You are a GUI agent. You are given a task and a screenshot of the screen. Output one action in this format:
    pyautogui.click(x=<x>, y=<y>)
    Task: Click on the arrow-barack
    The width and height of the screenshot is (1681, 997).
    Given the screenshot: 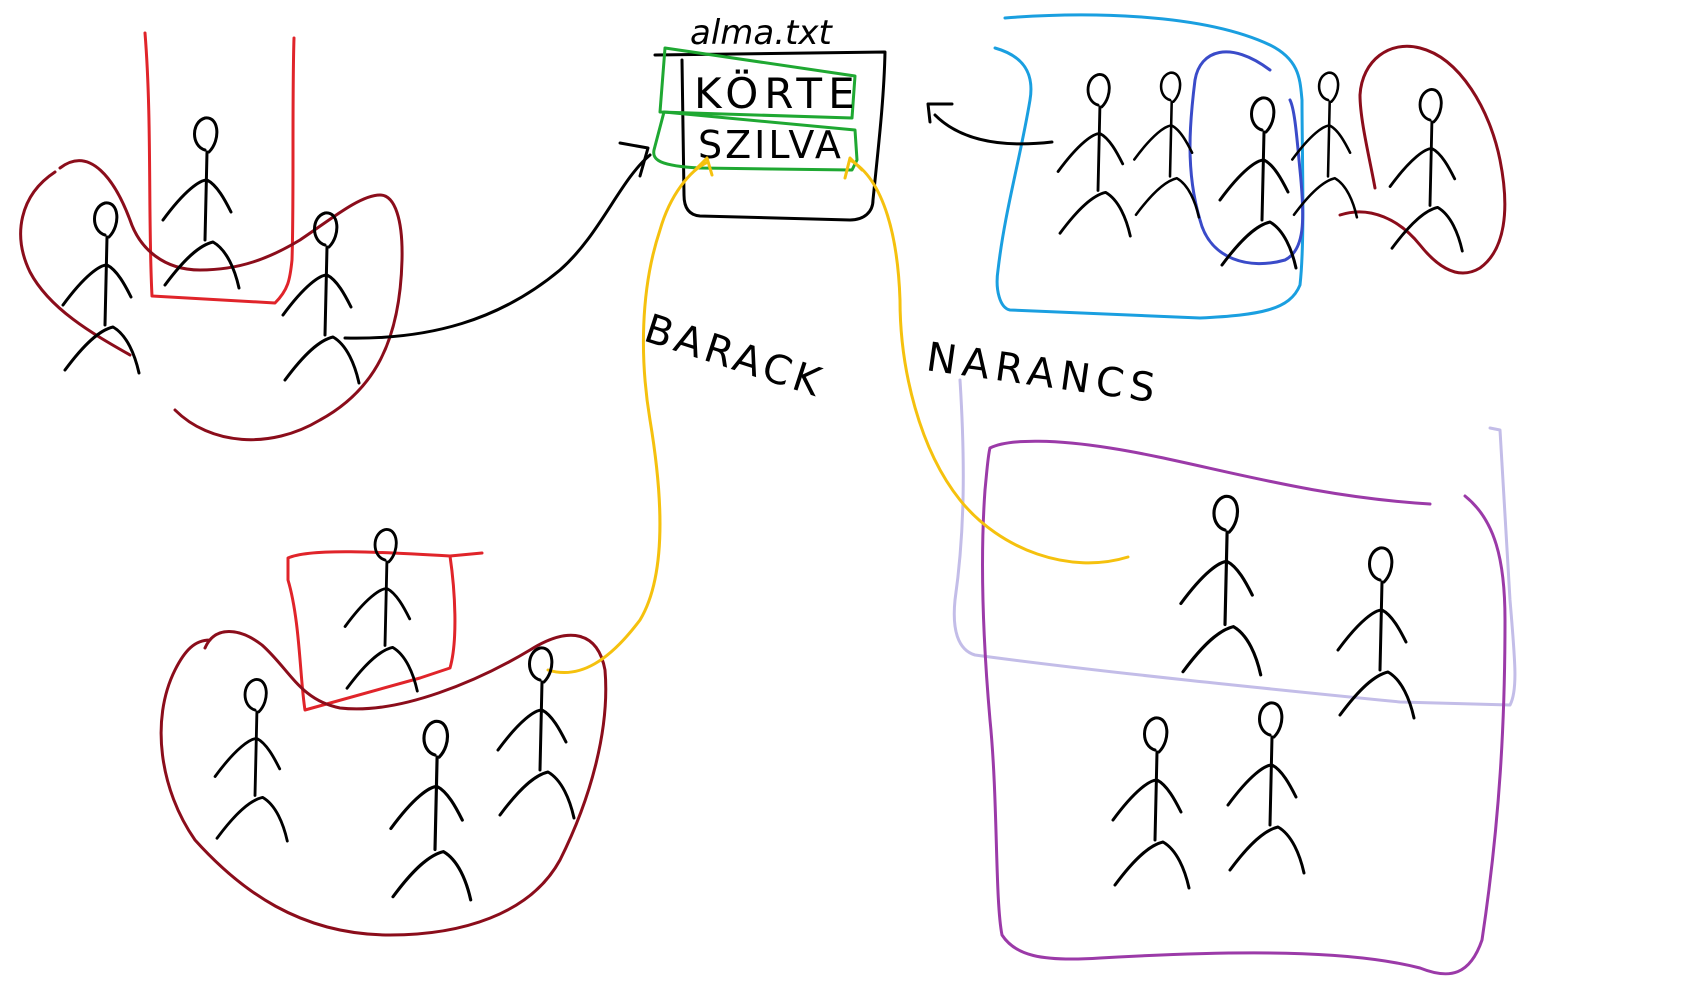 What is the action you would take?
    pyautogui.click(x=628, y=417)
    